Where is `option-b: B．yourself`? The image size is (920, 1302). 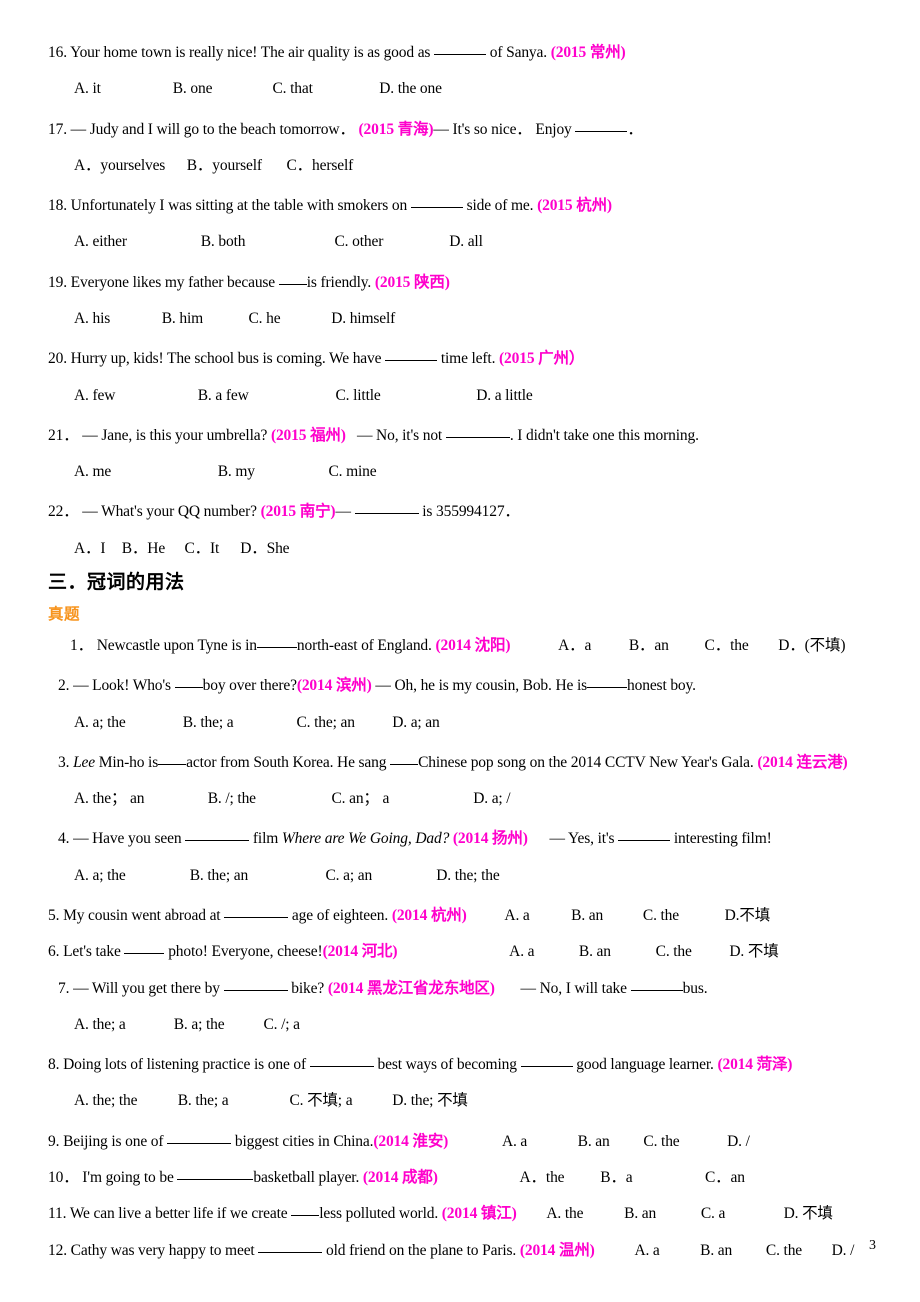 option-b: B．yourself is located at coordinates (235, 166).